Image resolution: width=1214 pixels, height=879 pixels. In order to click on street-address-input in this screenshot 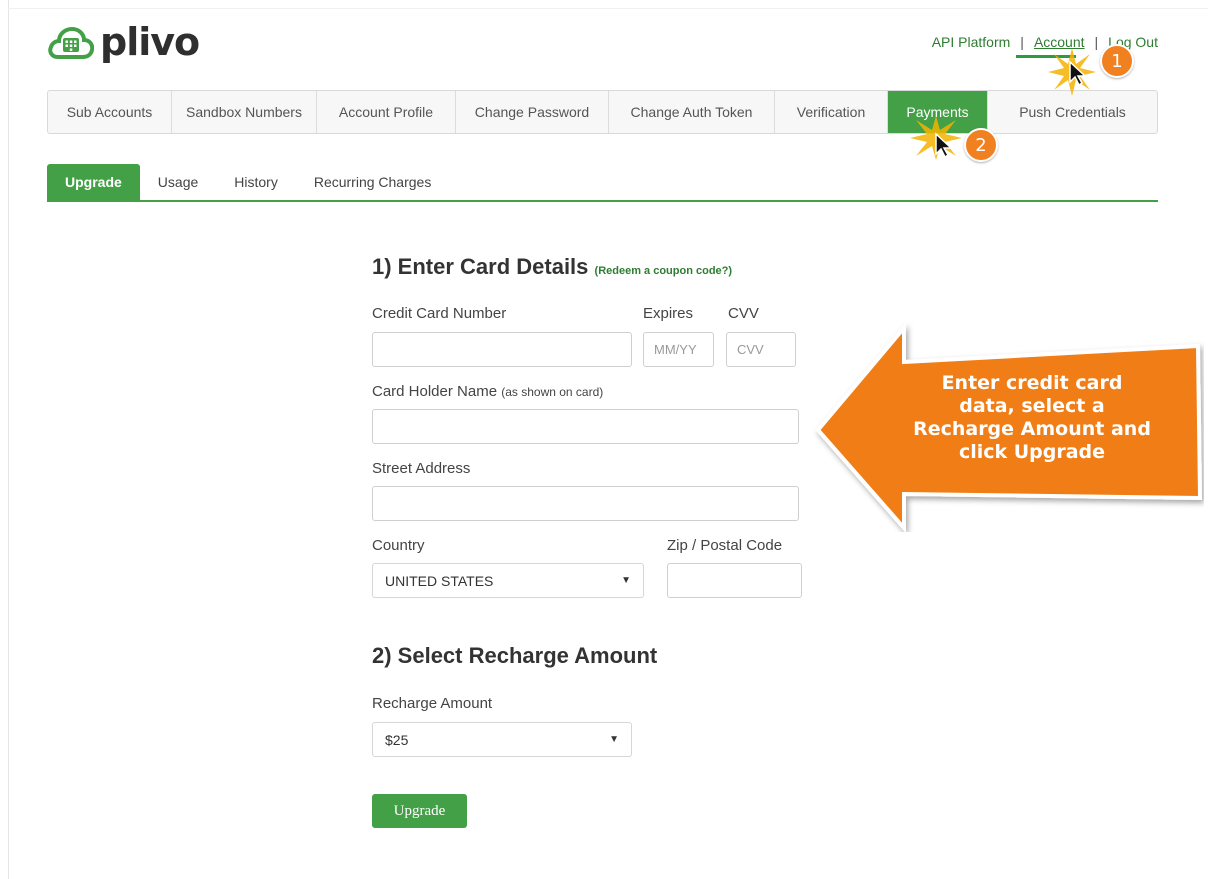, I will do `click(585, 503)`.